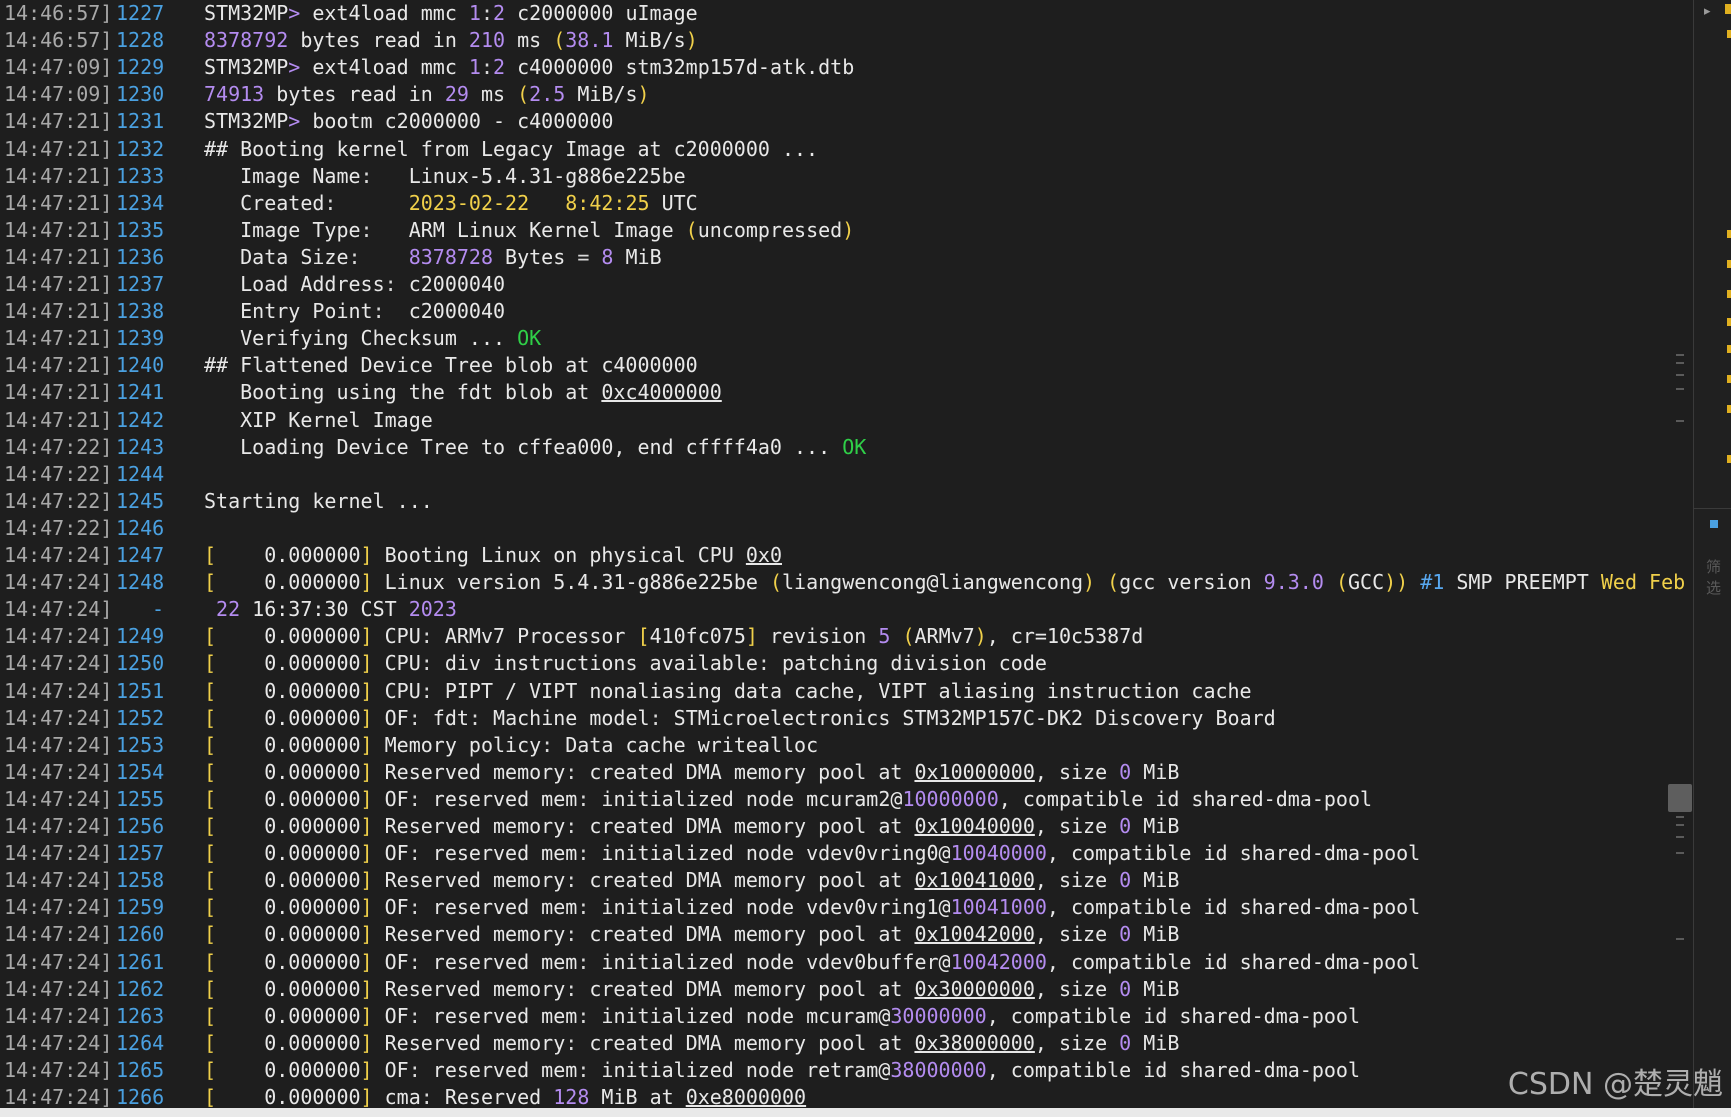  What do you see at coordinates (140, 392) in the screenshot?
I see `line-number: 1241` at bounding box center [140, 392].